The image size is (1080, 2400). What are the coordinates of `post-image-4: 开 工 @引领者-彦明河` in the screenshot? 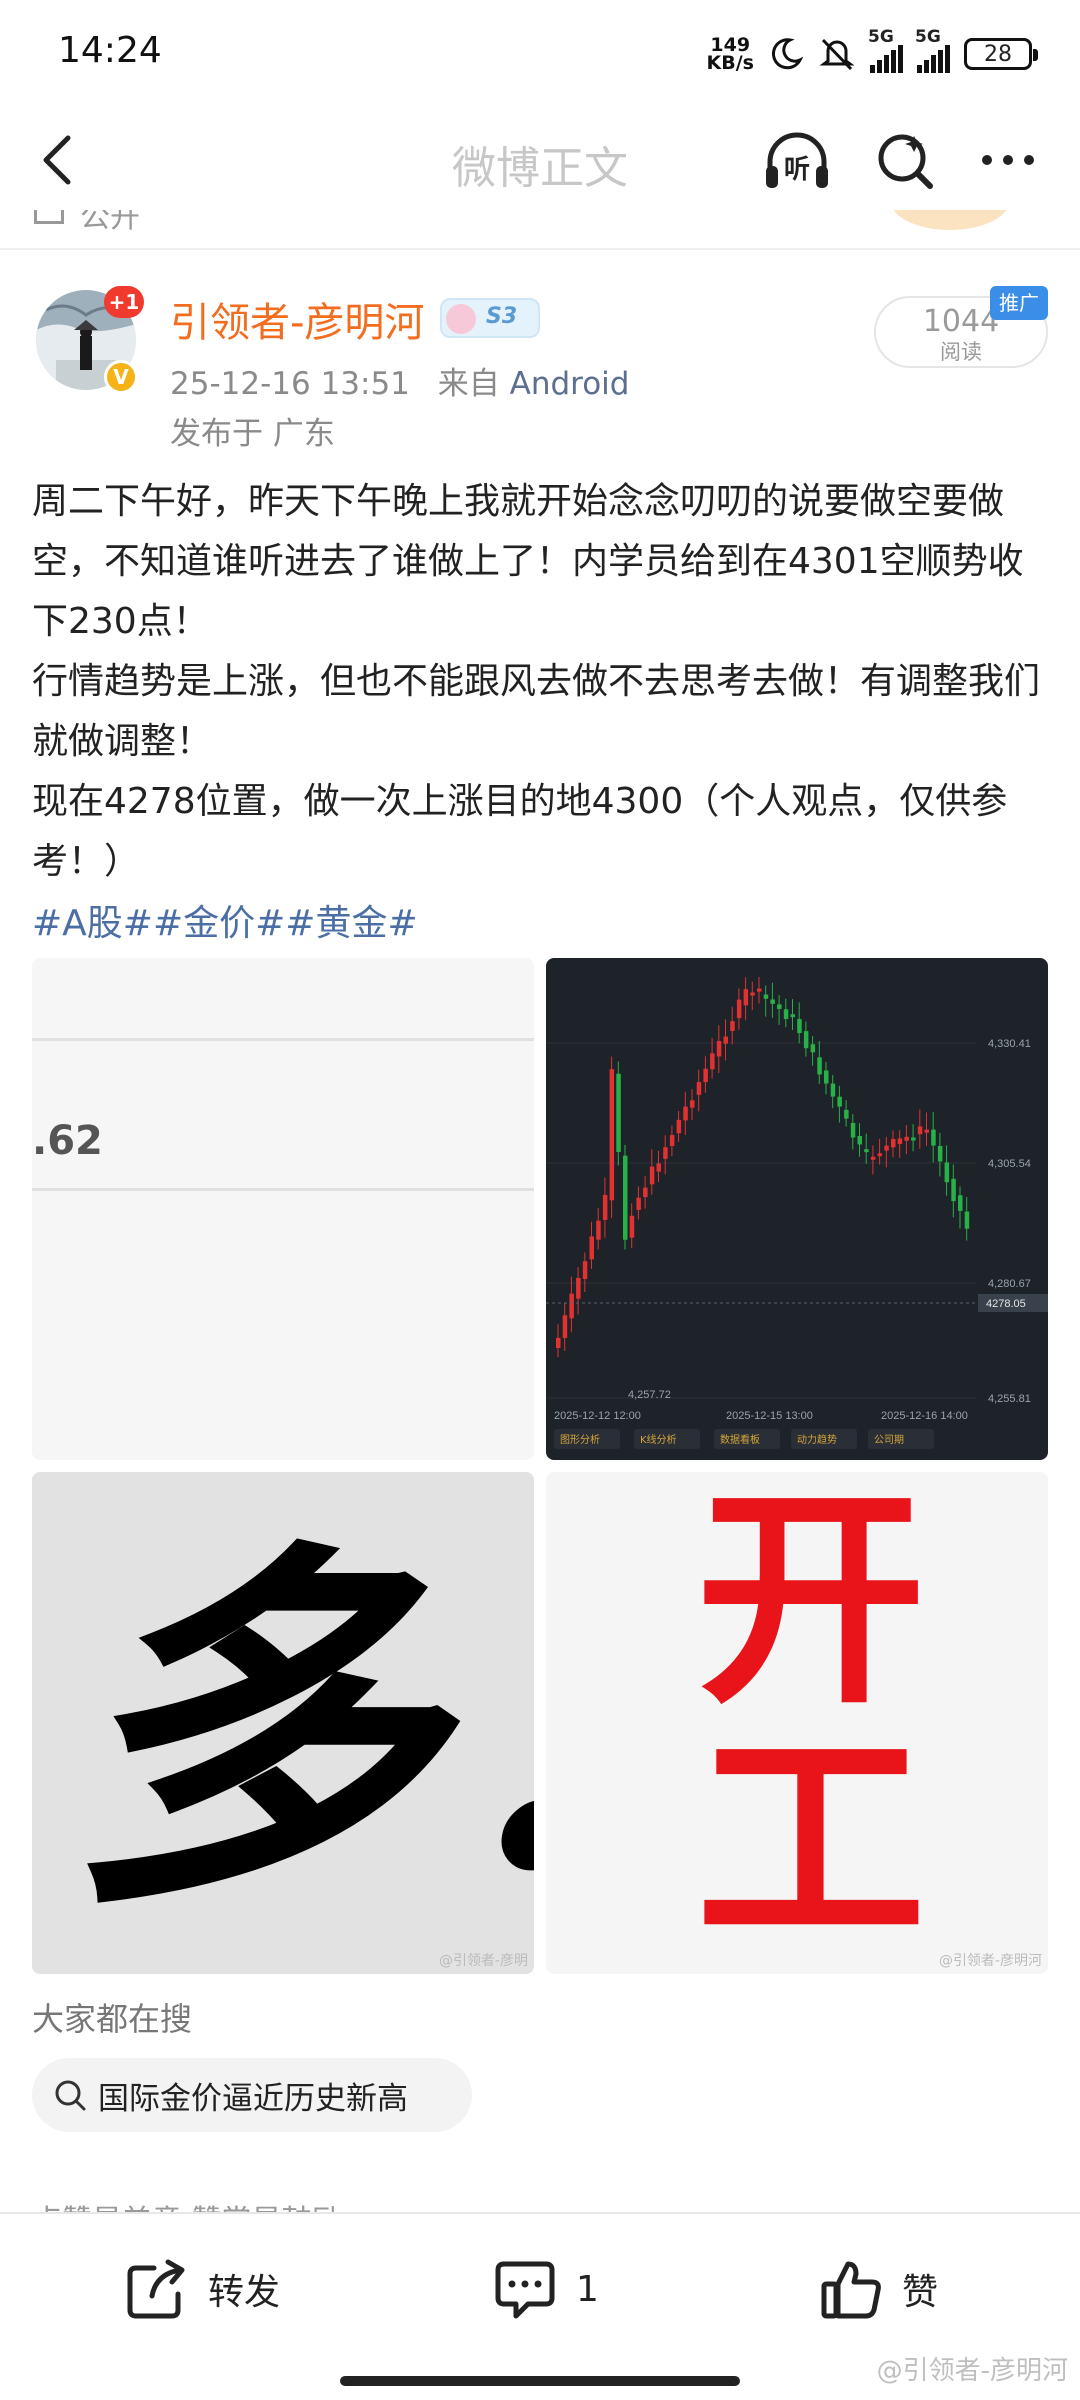 It's located at (797, 1723).